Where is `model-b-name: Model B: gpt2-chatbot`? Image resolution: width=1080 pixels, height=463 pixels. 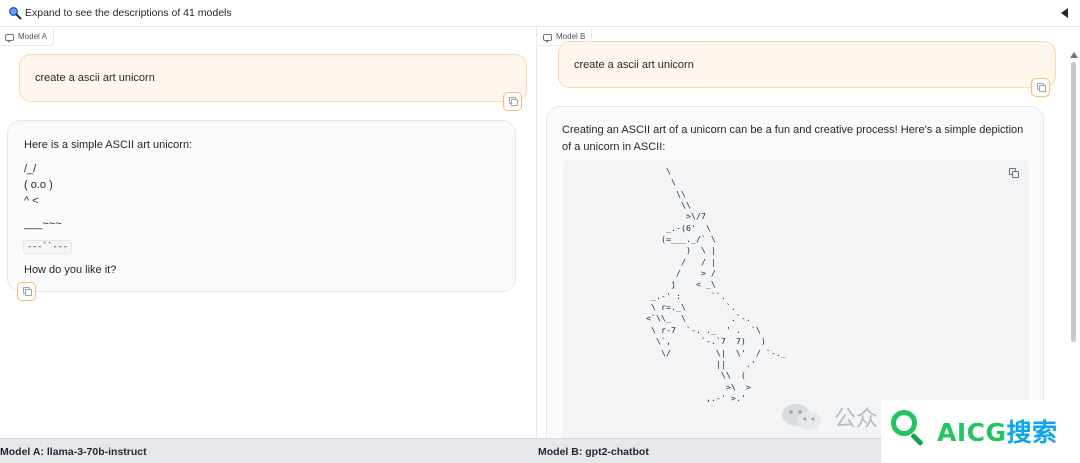
model-b-name: Model B: gpt2-chatbot is located at coordinates (593, 452).